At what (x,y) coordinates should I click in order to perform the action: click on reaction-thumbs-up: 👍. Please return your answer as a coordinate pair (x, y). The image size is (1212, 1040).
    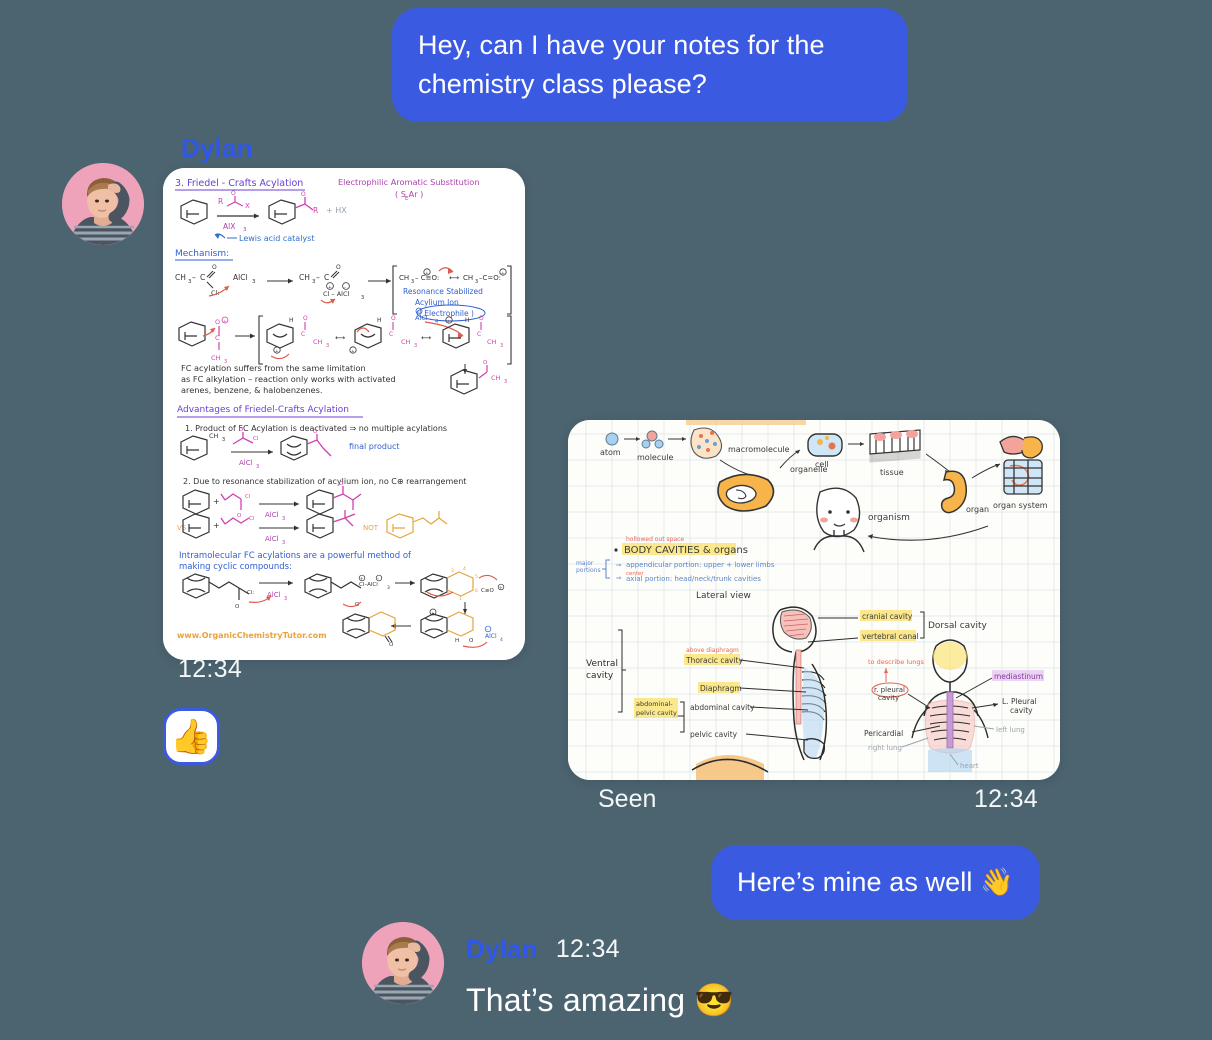
    Looking at the image, I should click on (191, 736).